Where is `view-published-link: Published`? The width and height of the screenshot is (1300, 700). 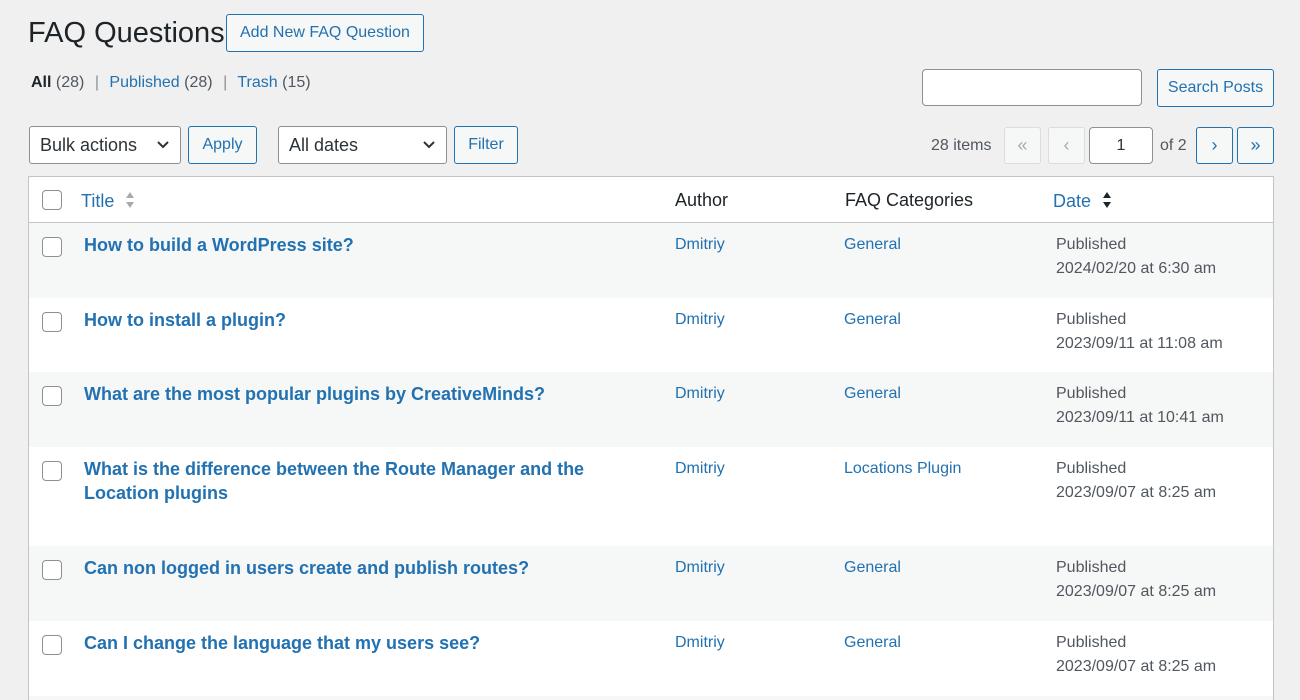
view-published-link: Published is located at coordinates (144, 82).